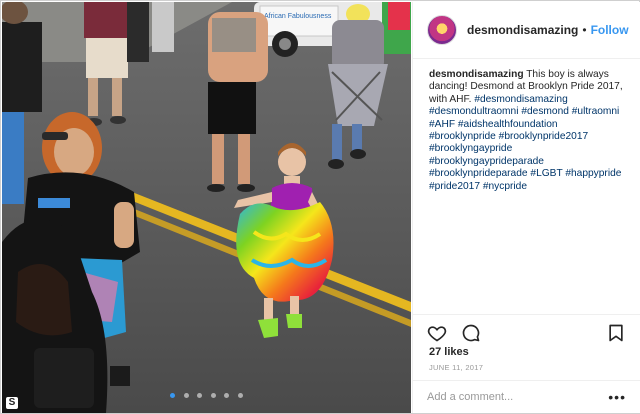 This screenshot has height=414, width=640. Describe the element at coordinates (518, 397) in the screenshot. I see `comment-input` at that location.